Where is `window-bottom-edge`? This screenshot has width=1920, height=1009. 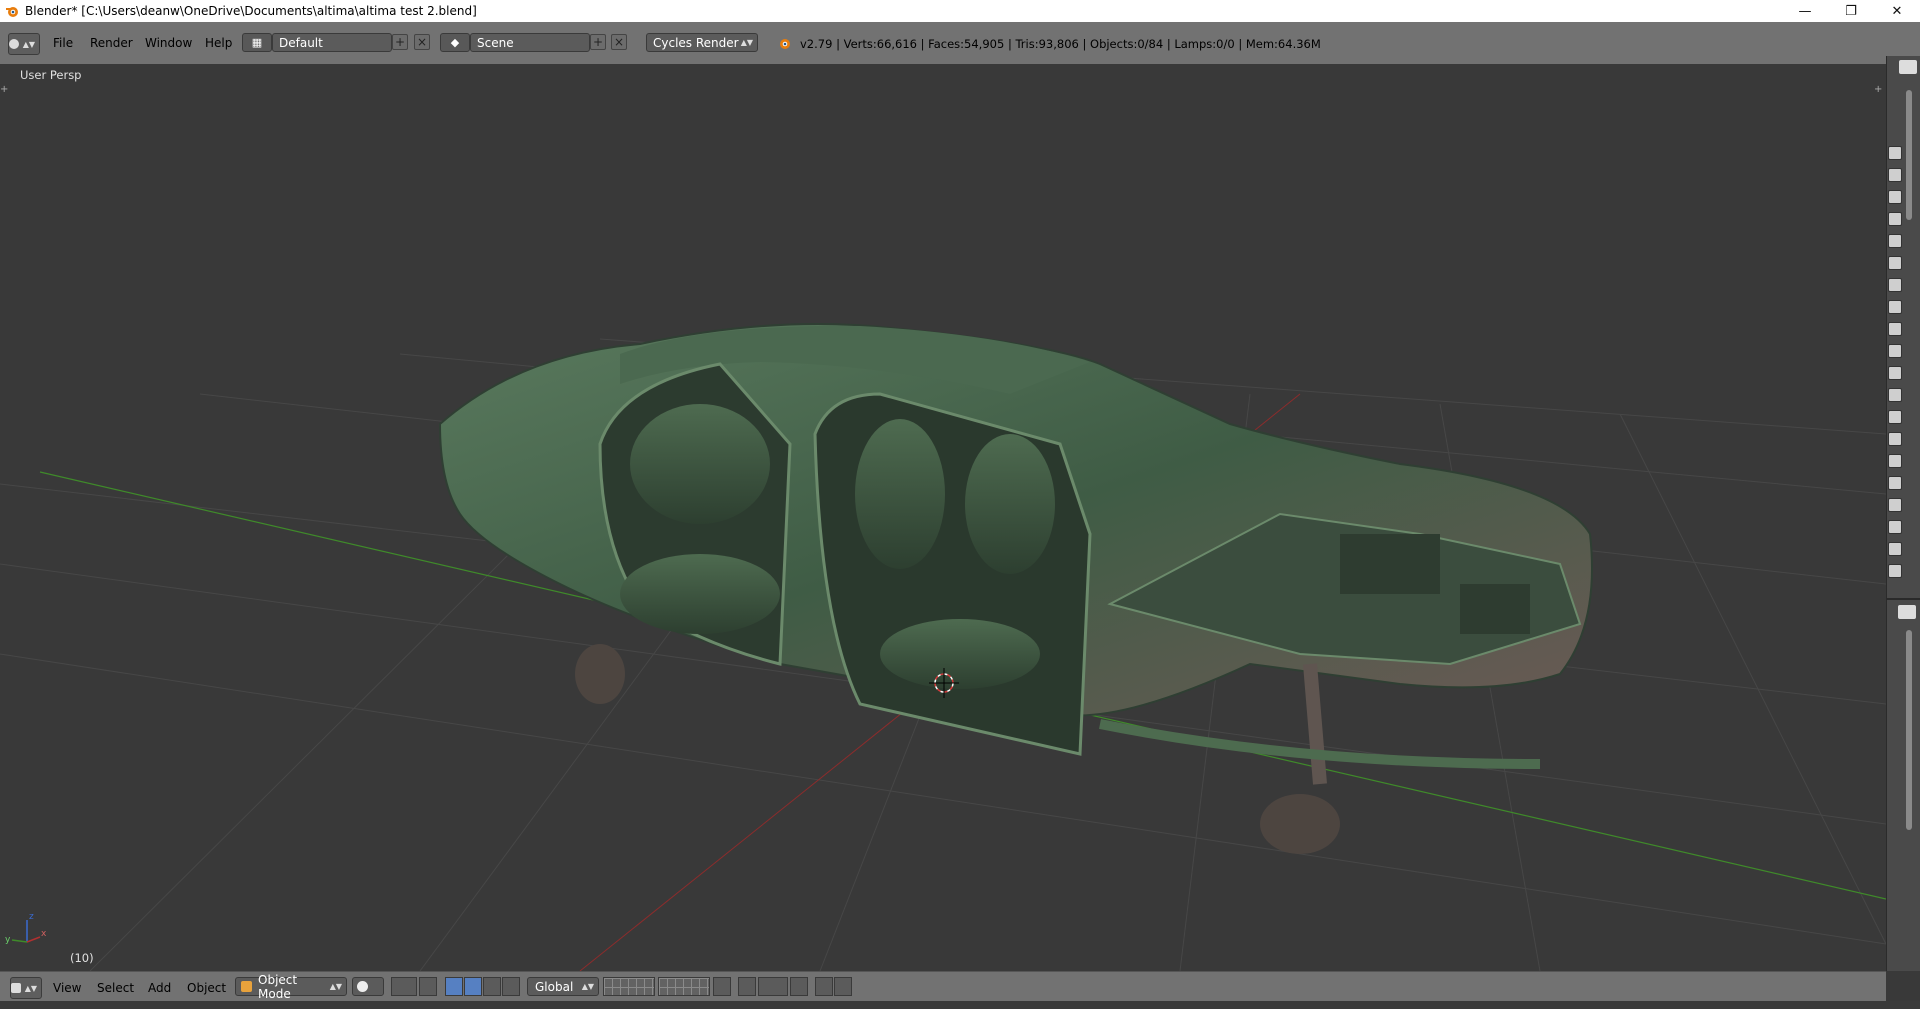
window-bottom-edge is located at coordinates (960, 1005).